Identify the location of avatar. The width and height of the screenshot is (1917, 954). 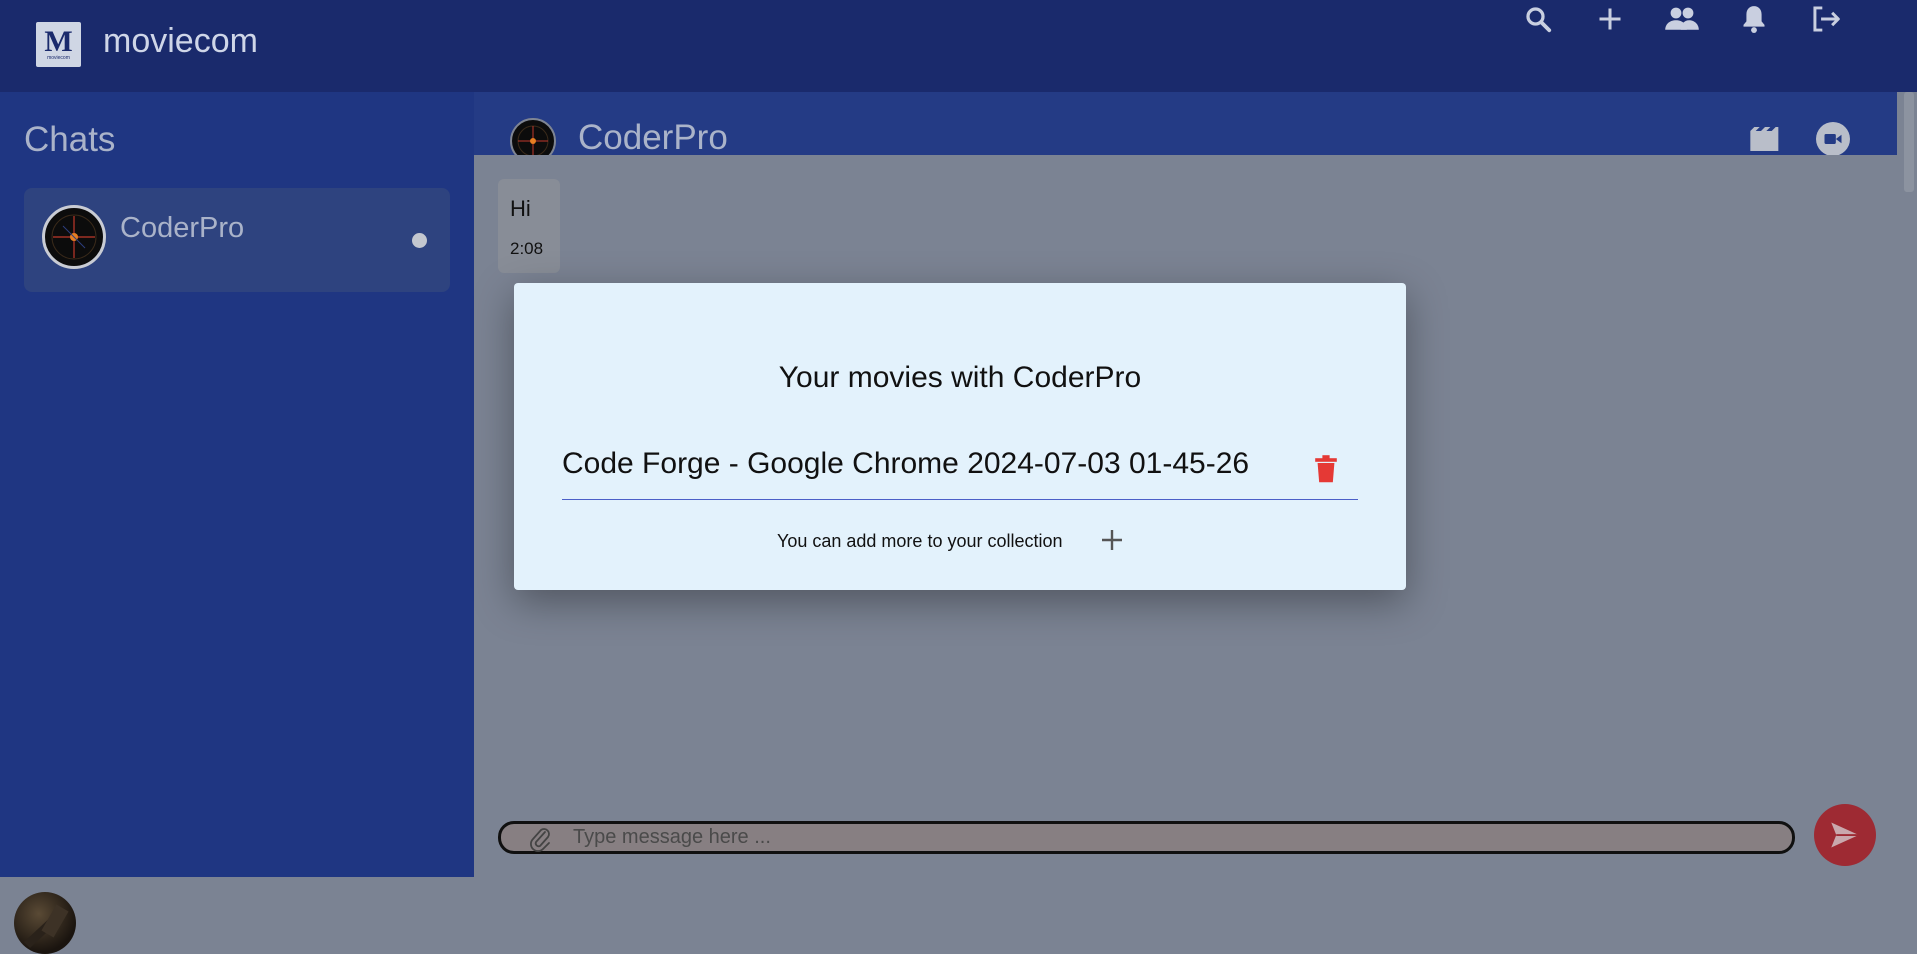
(74, 237).